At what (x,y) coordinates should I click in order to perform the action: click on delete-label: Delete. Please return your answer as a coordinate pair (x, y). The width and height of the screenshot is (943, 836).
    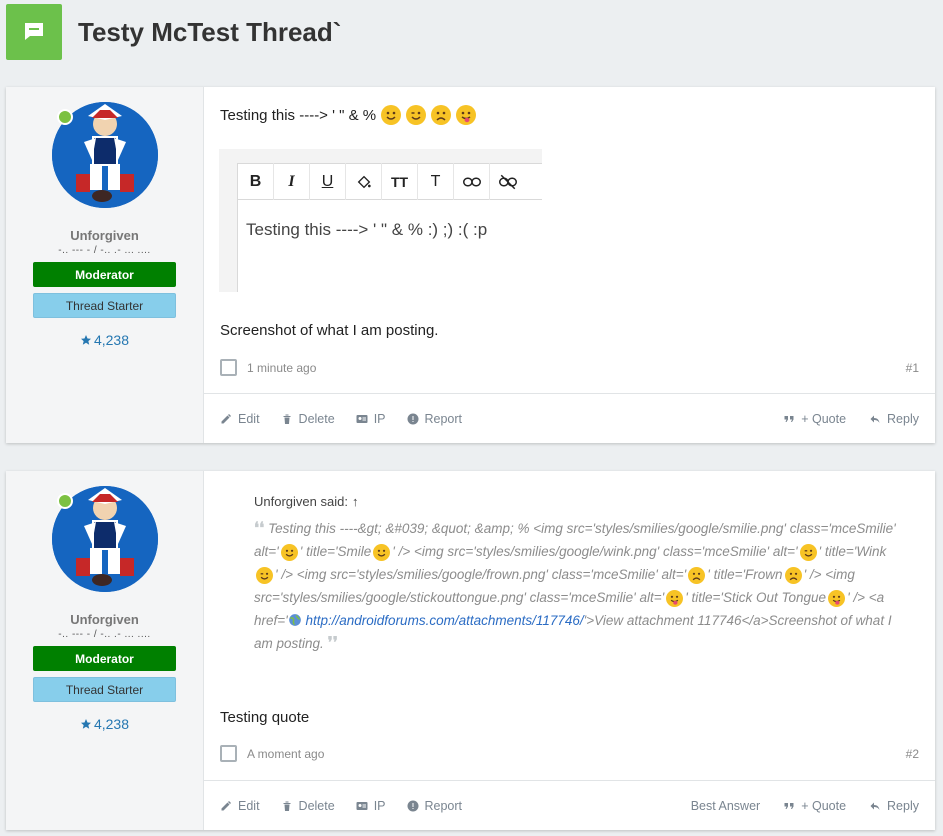
    Looking at the image, I should click on (316, 418).